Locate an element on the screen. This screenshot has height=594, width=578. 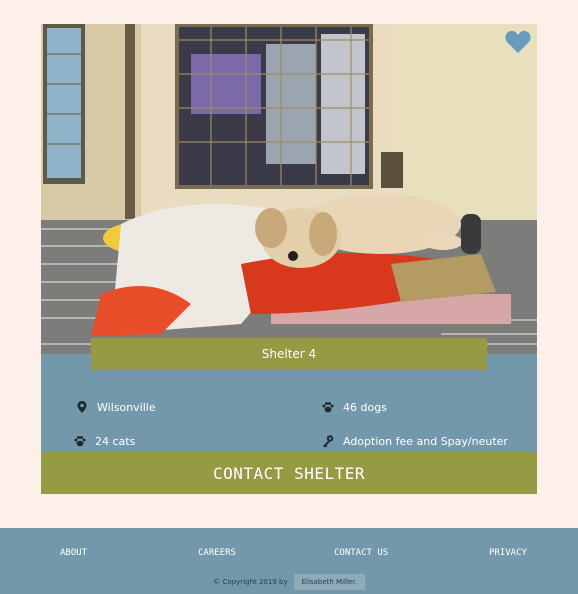
shelter-name: Shelter 4 is located at coordinates (289, 354).